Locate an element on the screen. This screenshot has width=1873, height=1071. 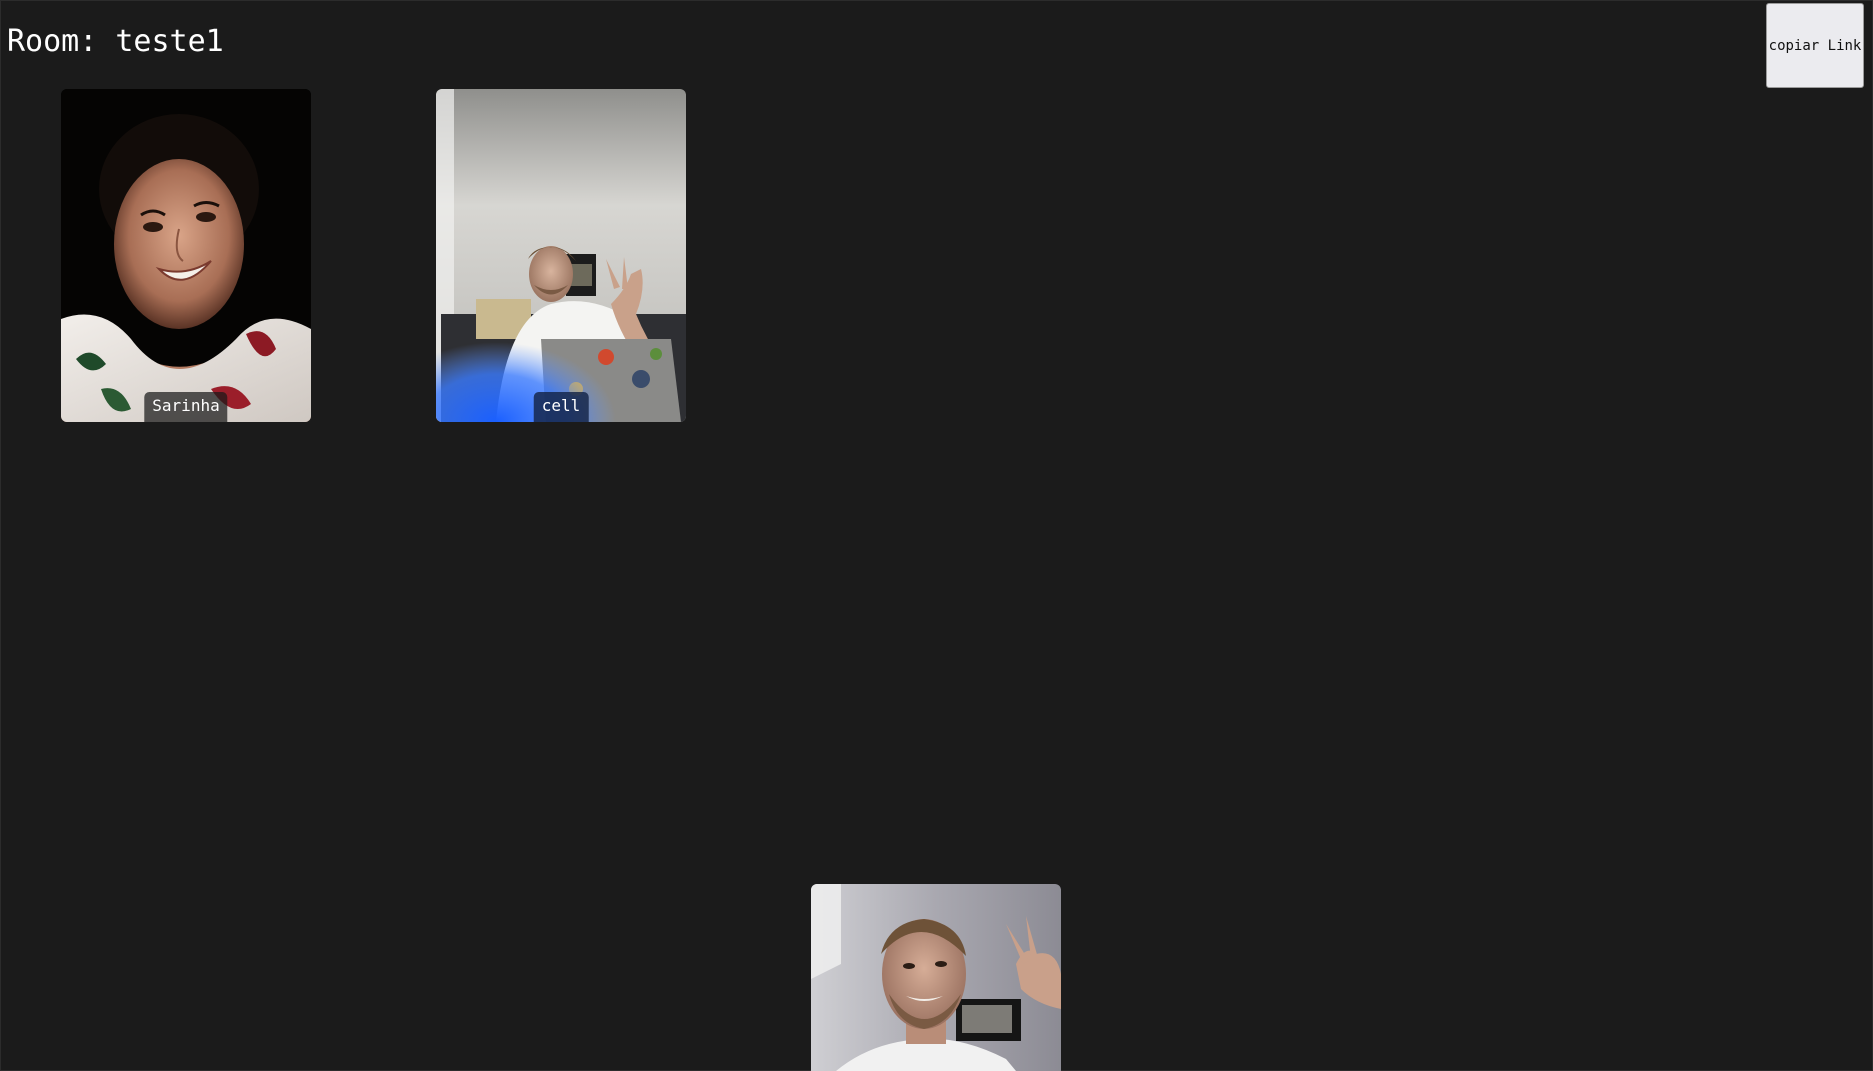
local-video-tile is located at coordinates (936, 977).